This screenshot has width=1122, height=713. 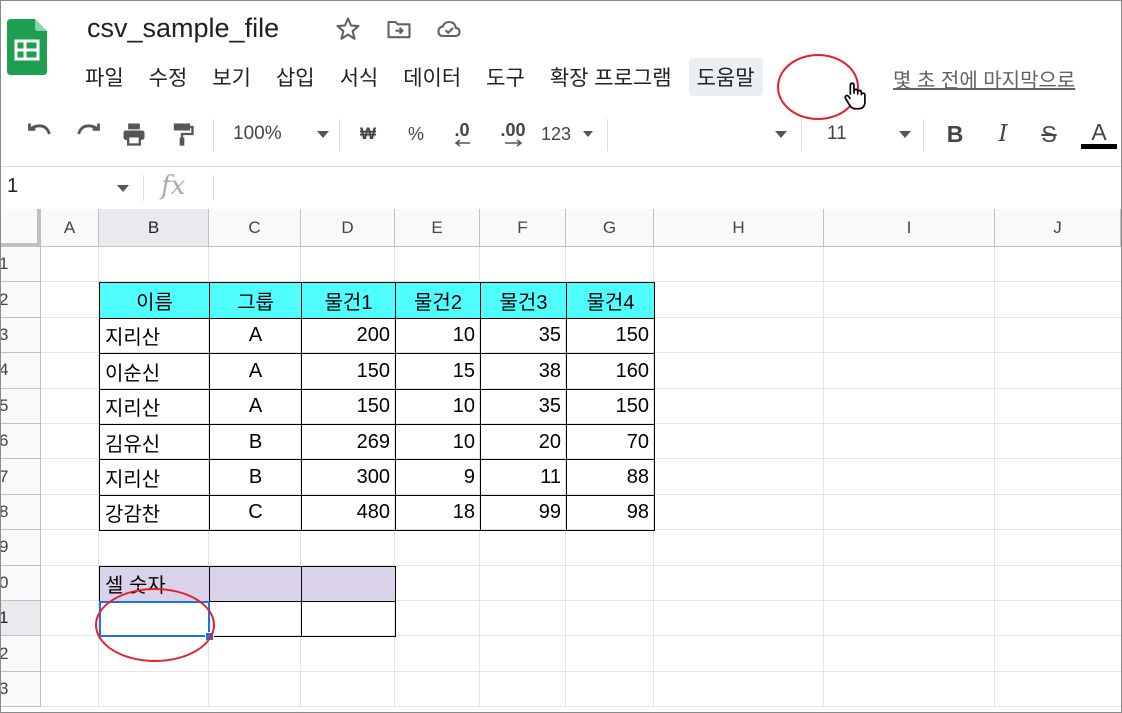 I want to click on text-color-button: A, so click(x=1099, y=134).